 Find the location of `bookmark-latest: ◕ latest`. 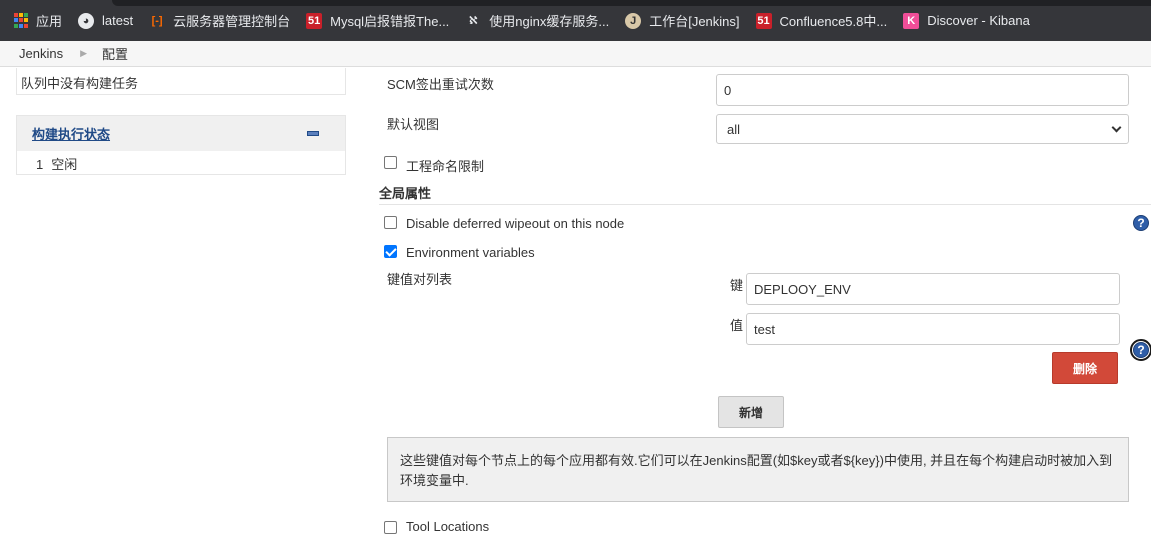

bookmark-latest: ◕ latest is located at coordinates (106, 20).